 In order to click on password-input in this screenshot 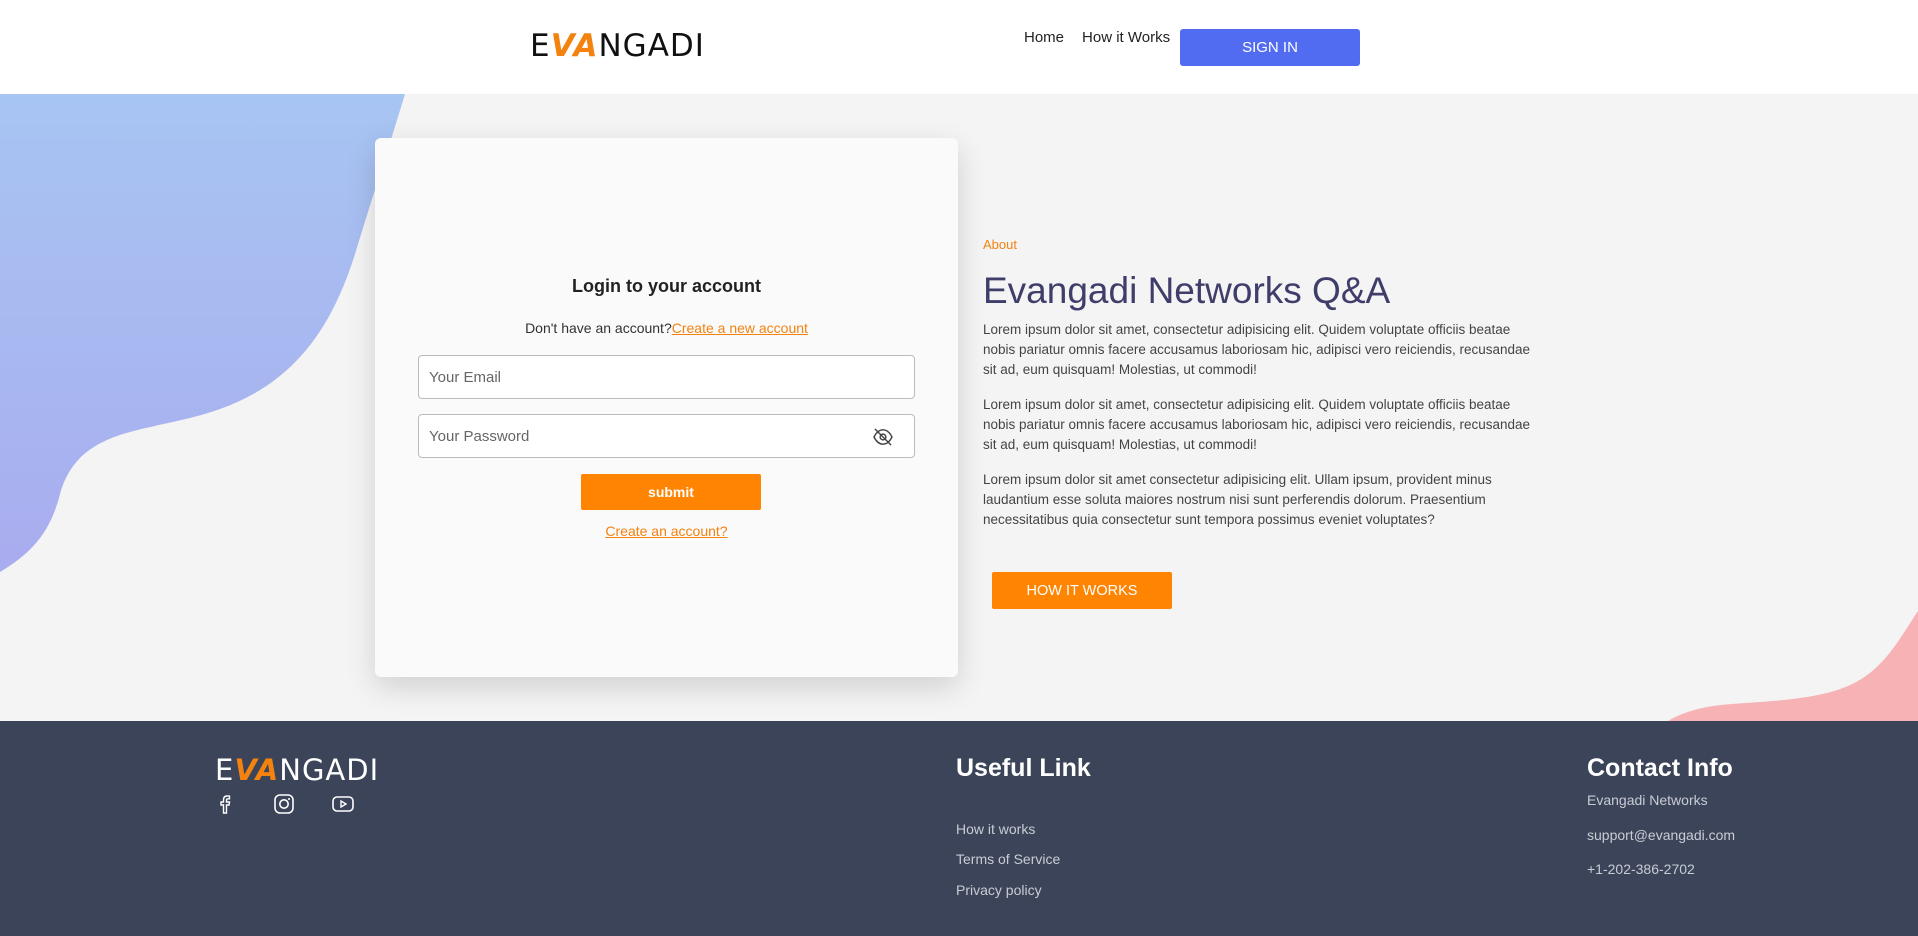, I will do `click(666, 436)`.